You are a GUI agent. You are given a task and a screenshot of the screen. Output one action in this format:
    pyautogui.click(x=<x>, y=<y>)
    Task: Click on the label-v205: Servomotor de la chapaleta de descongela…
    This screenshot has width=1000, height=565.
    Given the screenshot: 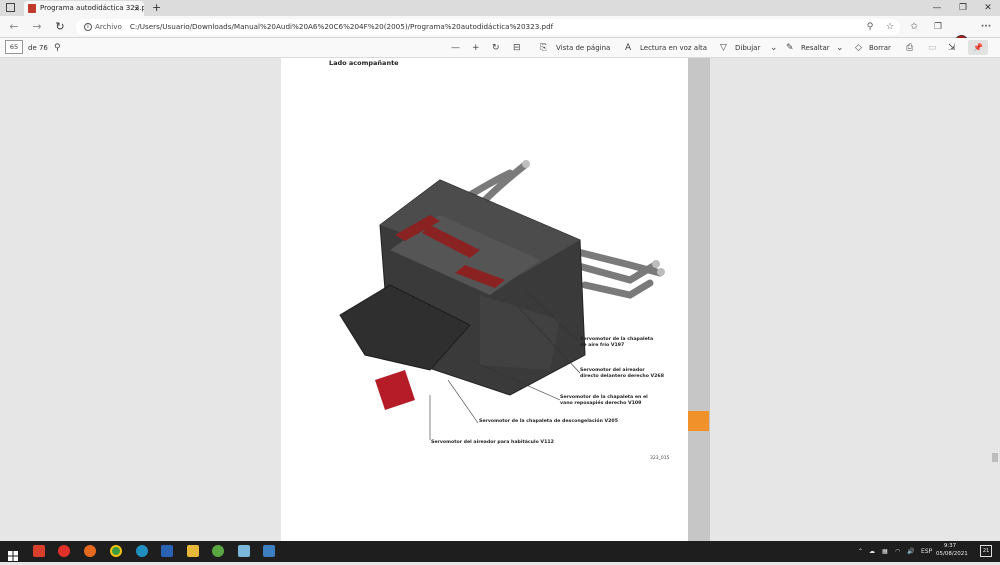 What is the action you would take?
    pyautogui.click(x=548, y=421)
    